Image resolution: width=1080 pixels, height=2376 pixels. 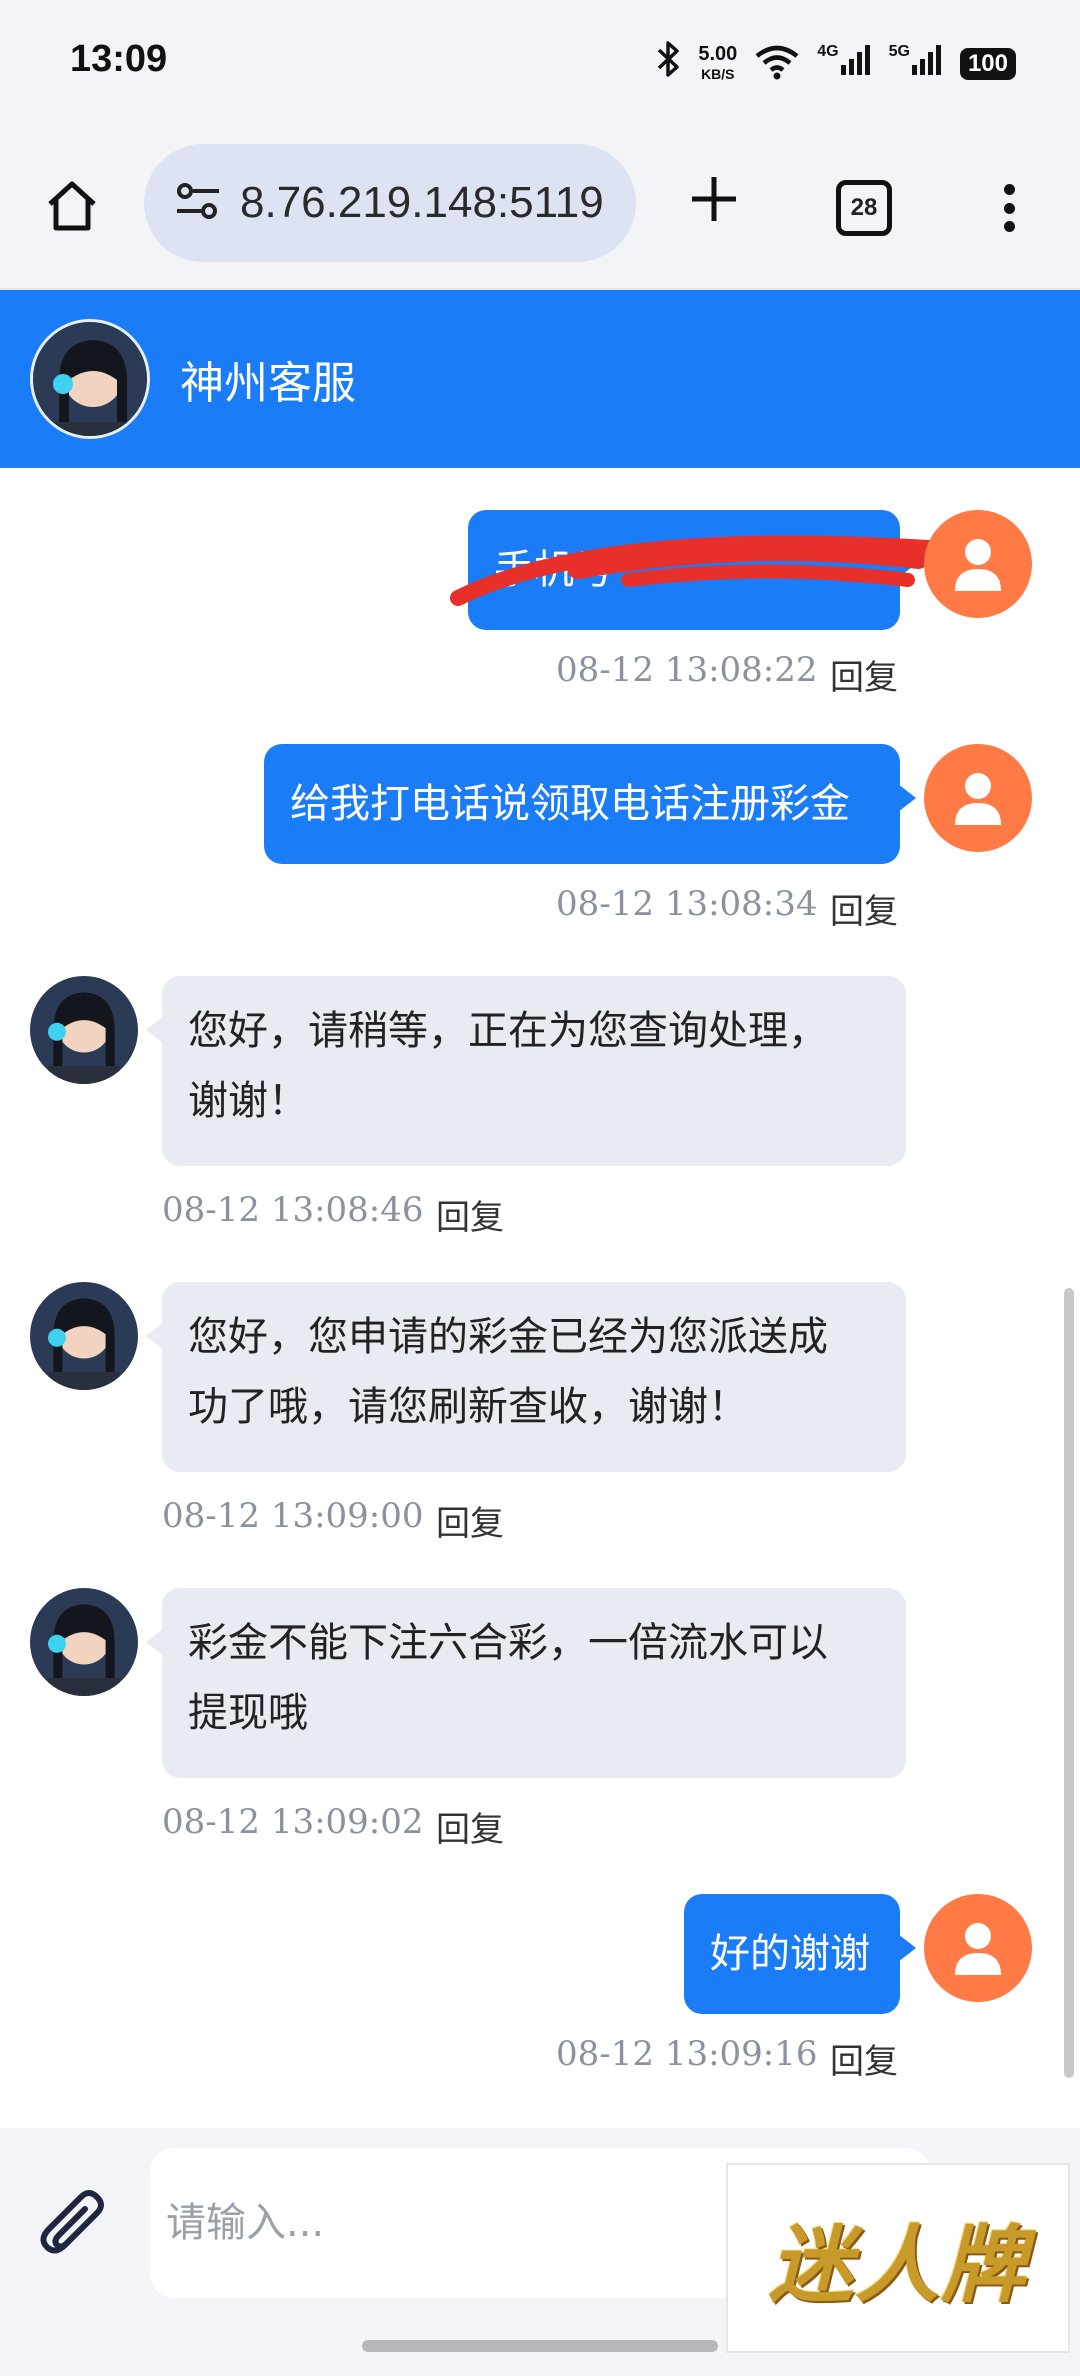 I want to click on net-speed-unit: KB/S, so click(x=718, y=73).